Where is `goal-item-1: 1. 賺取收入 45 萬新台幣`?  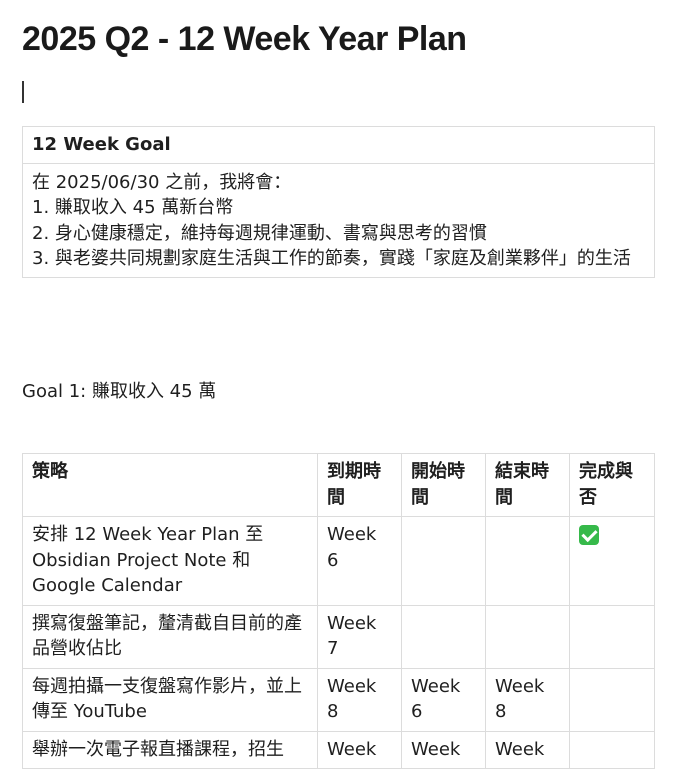
goal-item-1: 1. 賺取收入 45 萬新台幣 is located at coordinates (133, 207).